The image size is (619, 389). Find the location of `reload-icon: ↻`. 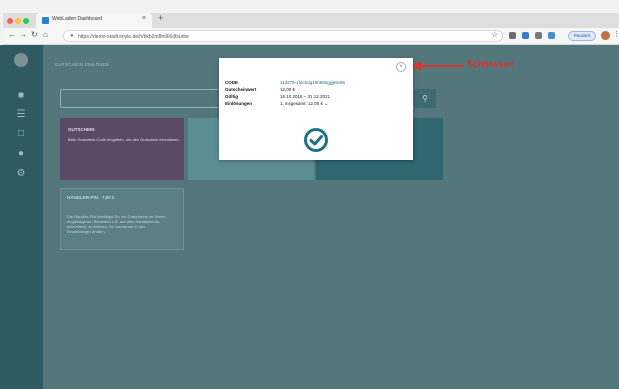

reload-icon: ↻ is located at coordinates (34, 35).